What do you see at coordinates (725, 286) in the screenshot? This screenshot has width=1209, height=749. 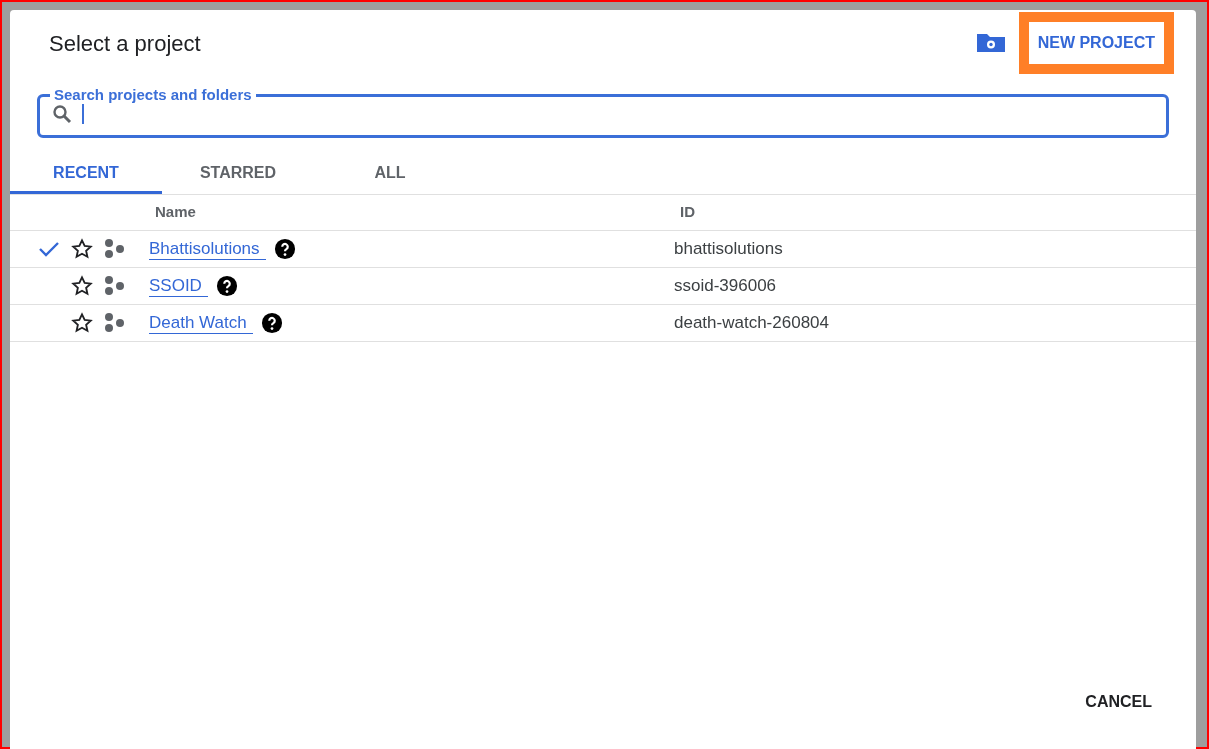 I see `project-id: ssoid-396006` at bounding box center [725, 286].